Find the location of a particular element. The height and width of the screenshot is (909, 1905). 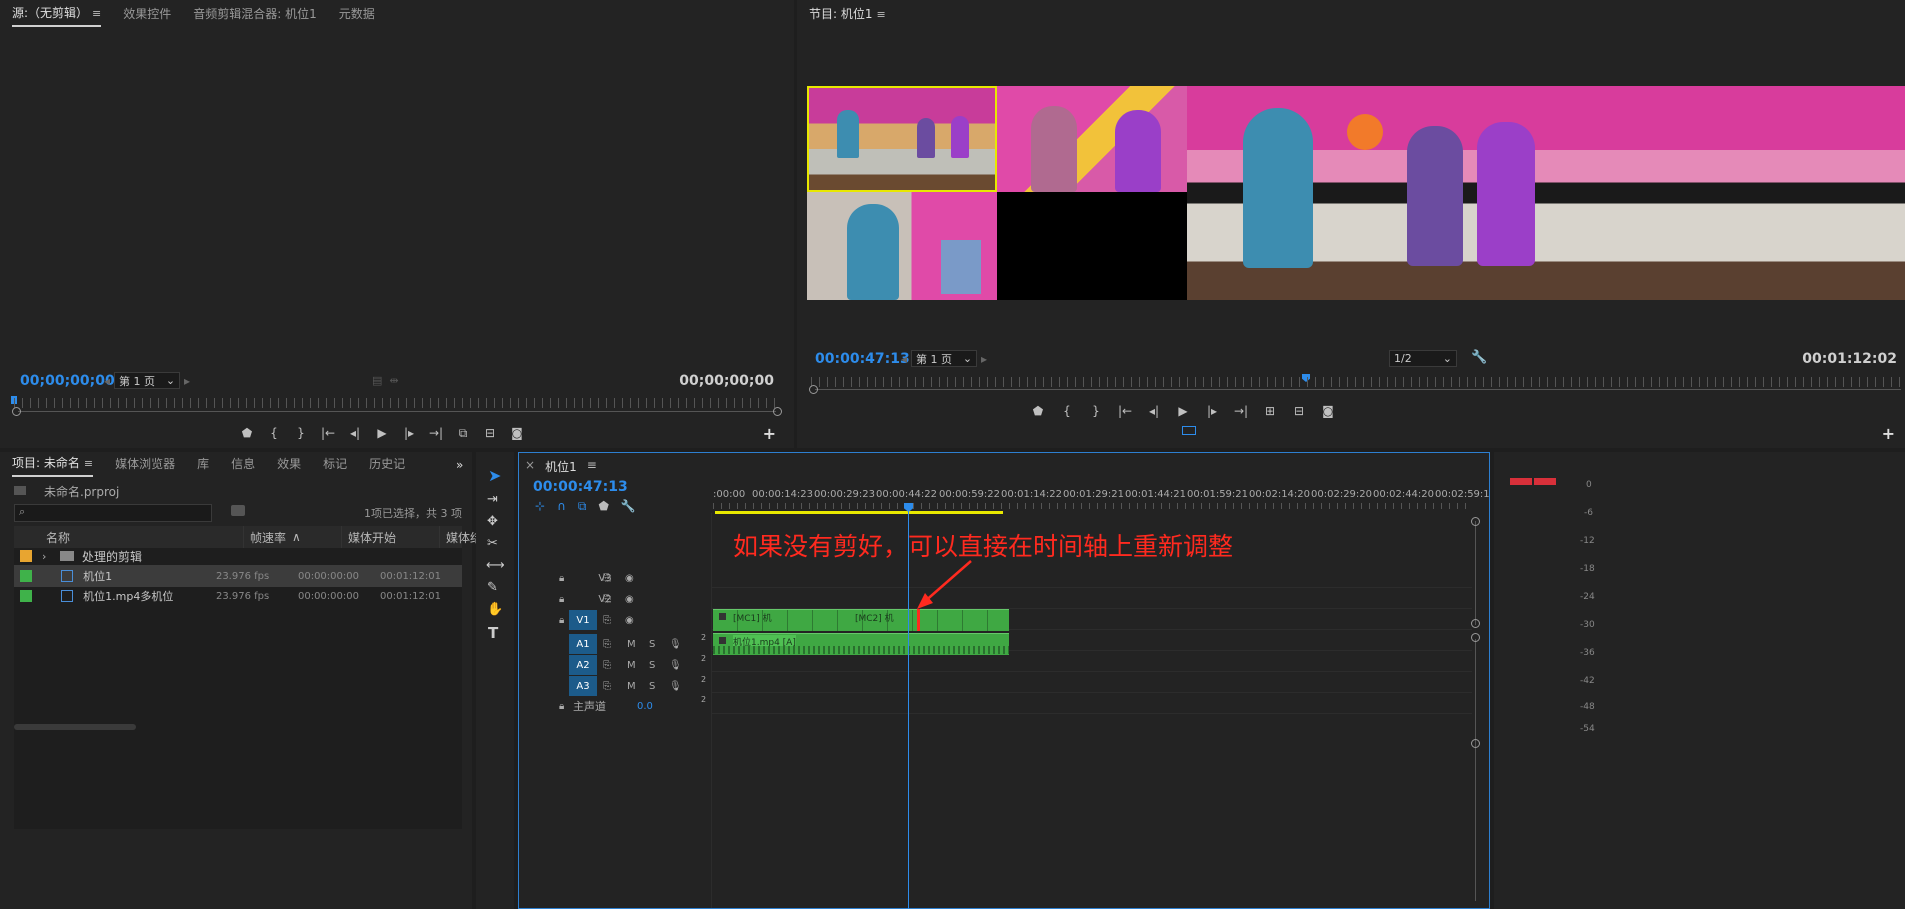

track-v2: 🔒︎ V2 ⎘ ◉ is located at coordinates (629, 599).